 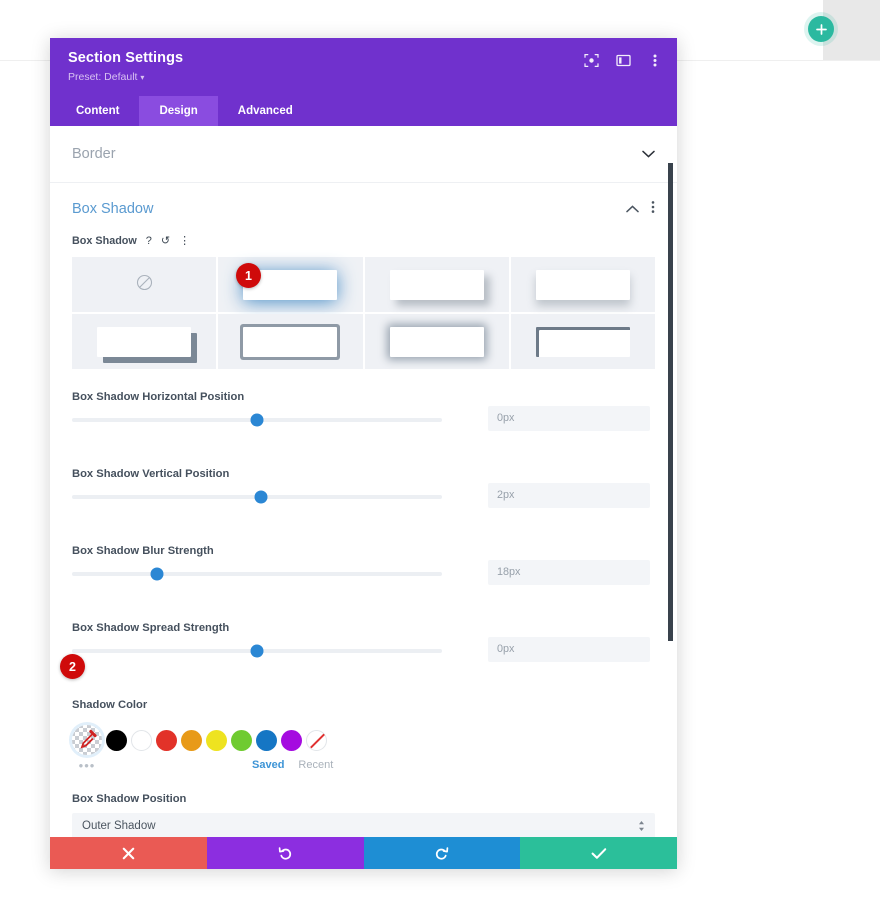 I want to click on more-colors-button: •••, so click(x=87, y=765).